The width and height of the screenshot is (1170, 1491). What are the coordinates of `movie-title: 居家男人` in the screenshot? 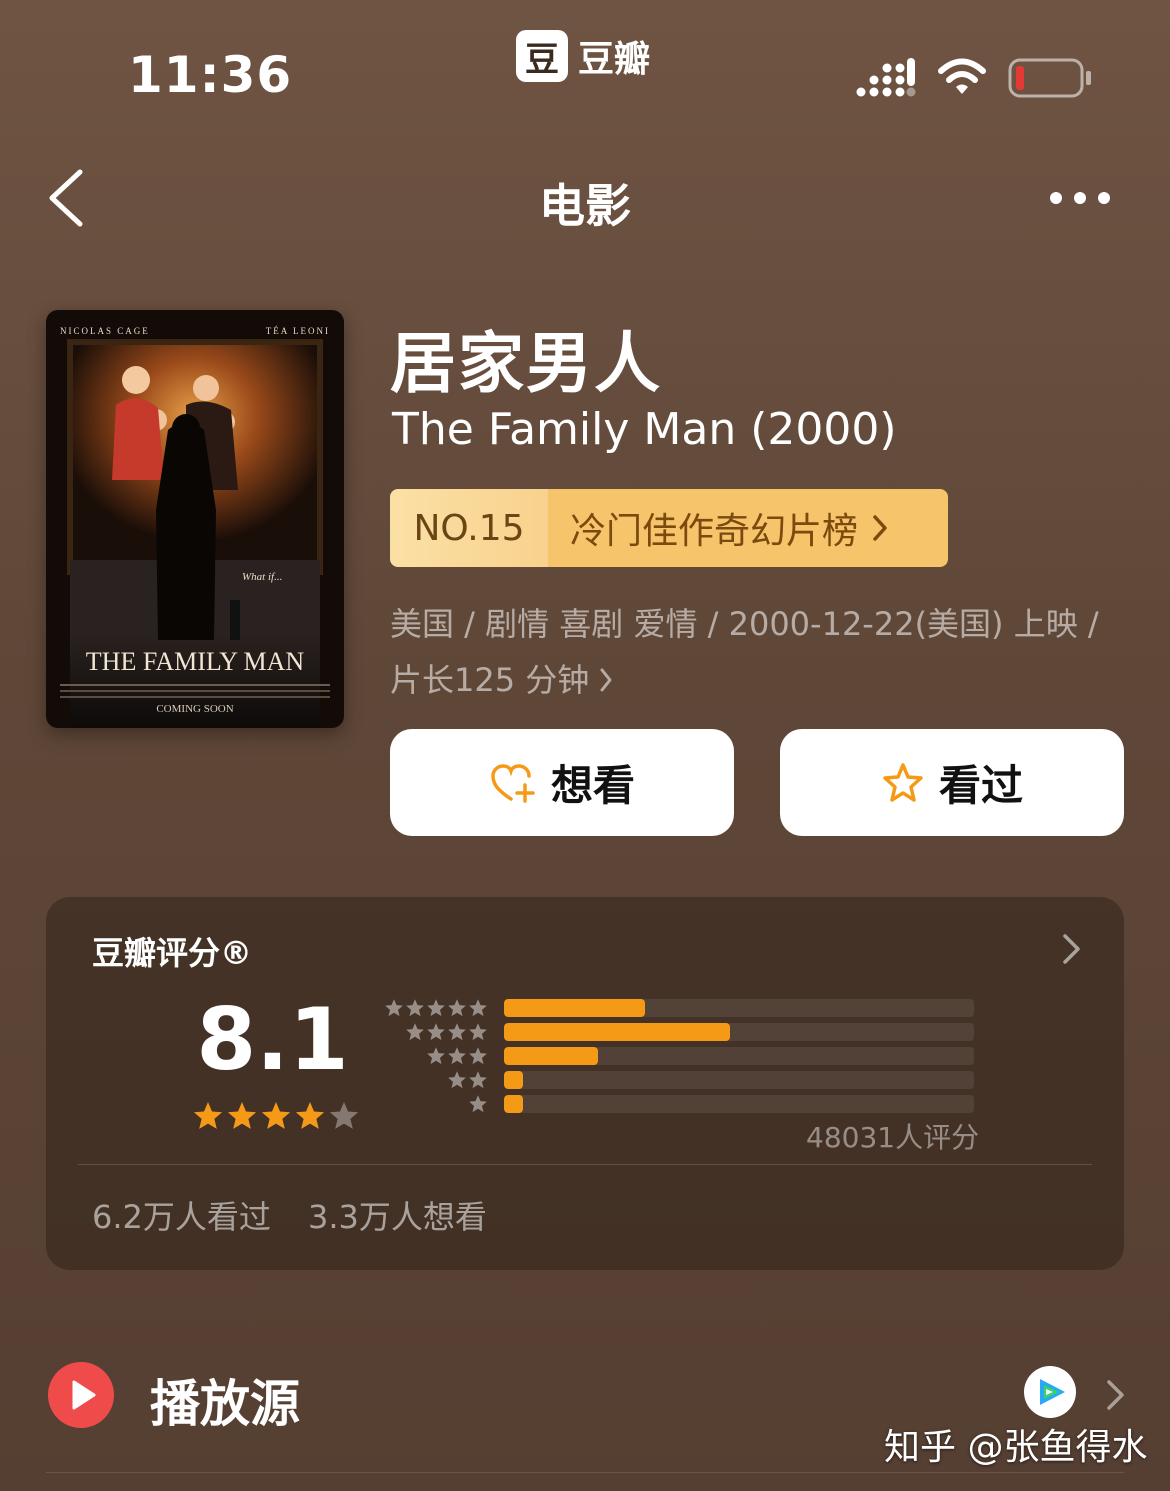 It's located at (526, 363).